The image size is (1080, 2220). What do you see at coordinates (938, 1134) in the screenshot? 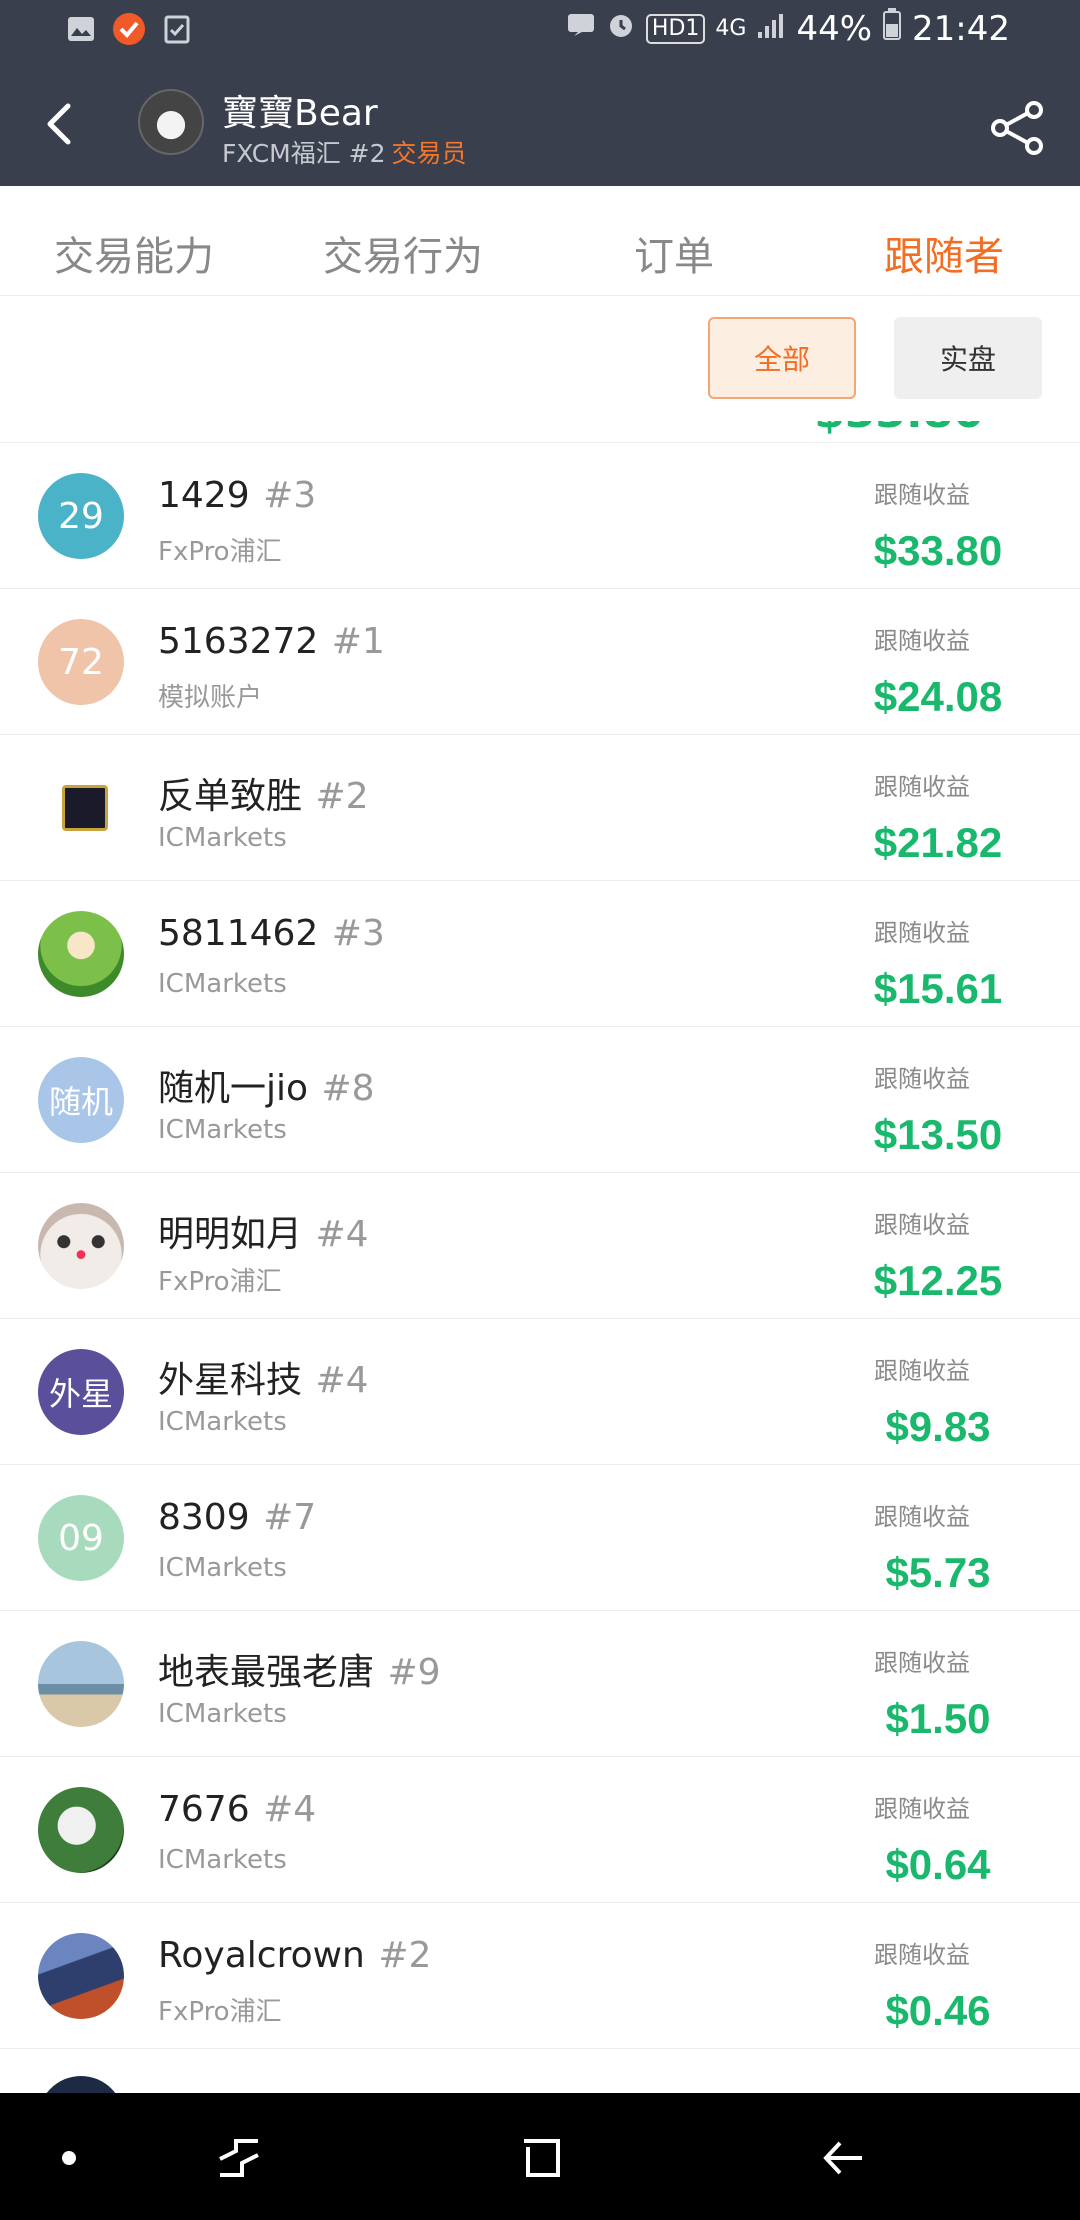
I see `earning-value: $13.50` at bounding box center [938, 1134].